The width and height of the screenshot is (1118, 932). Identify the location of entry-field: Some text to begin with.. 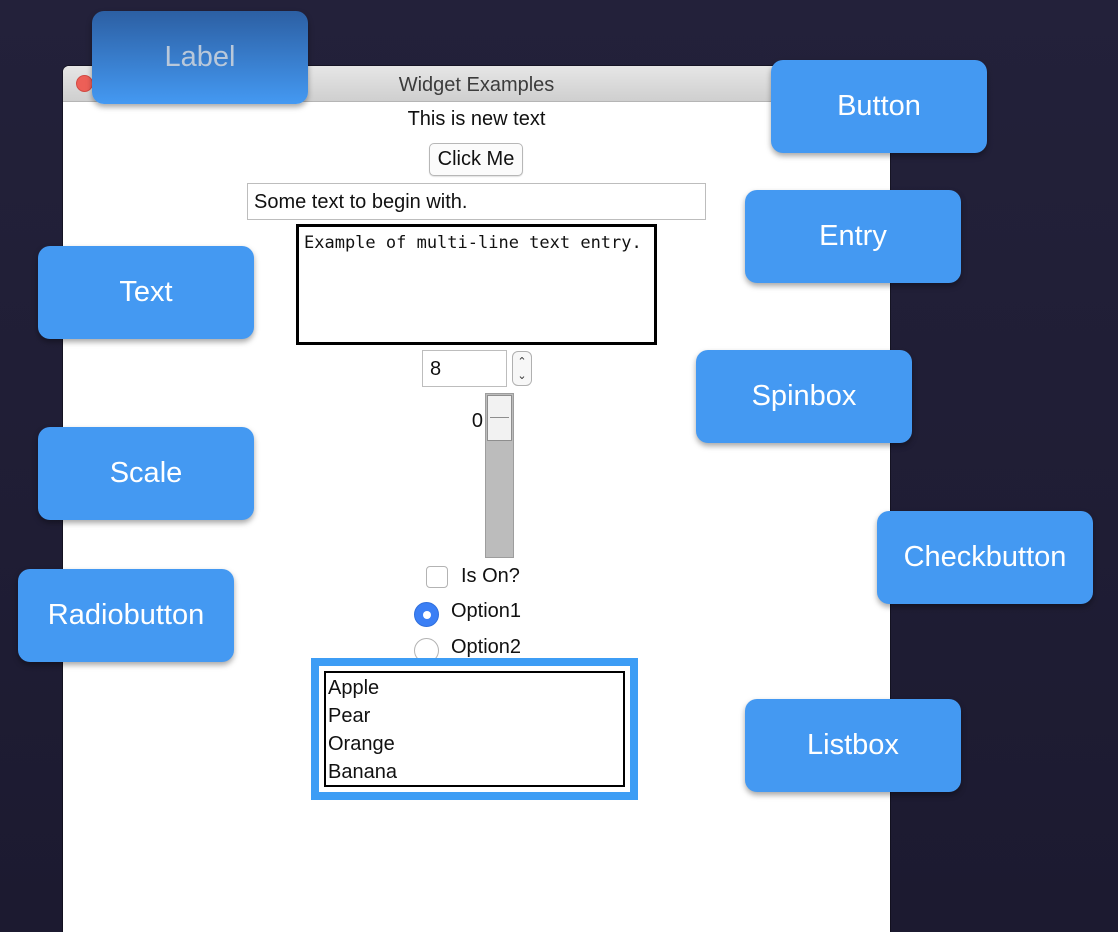
(476, 201).